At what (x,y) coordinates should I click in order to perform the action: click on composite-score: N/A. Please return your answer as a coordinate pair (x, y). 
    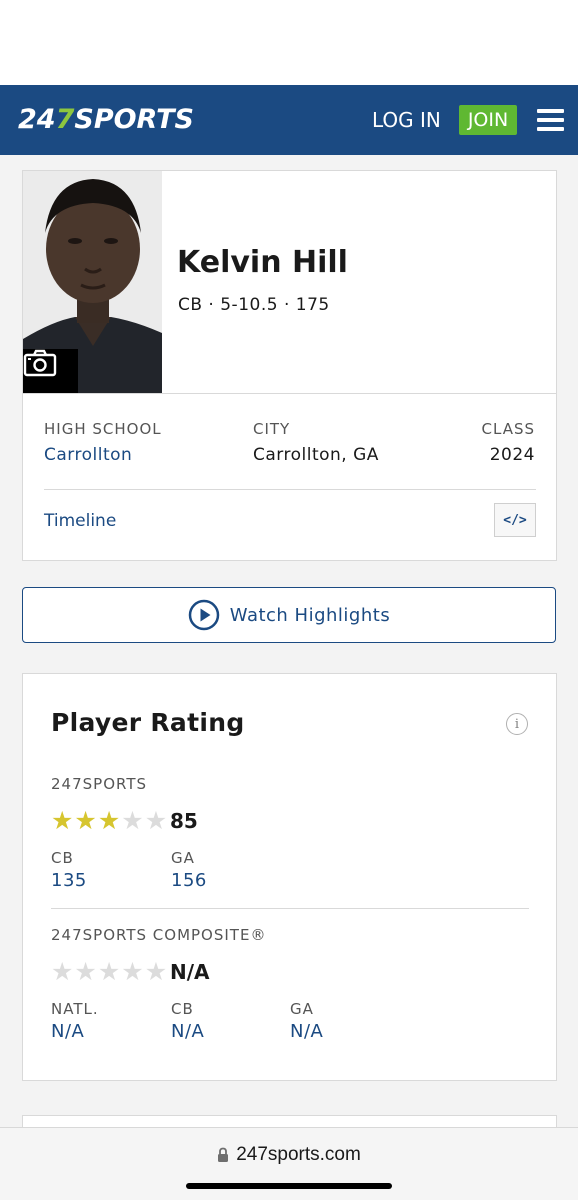
    Looking at the image, I should click on (190, 972).